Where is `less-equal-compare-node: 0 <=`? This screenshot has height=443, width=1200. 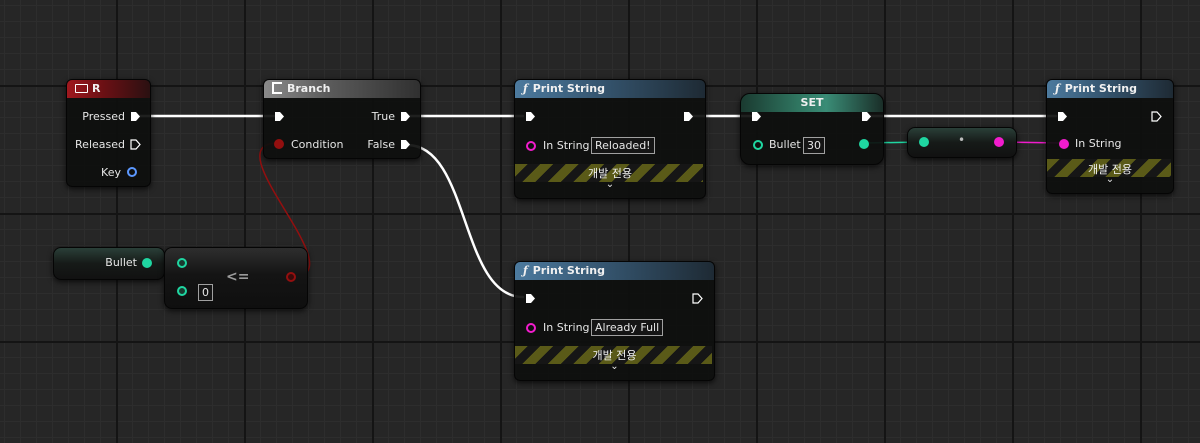
less-equal-compare-node: 0 <= is located at coordinates (236, 278).